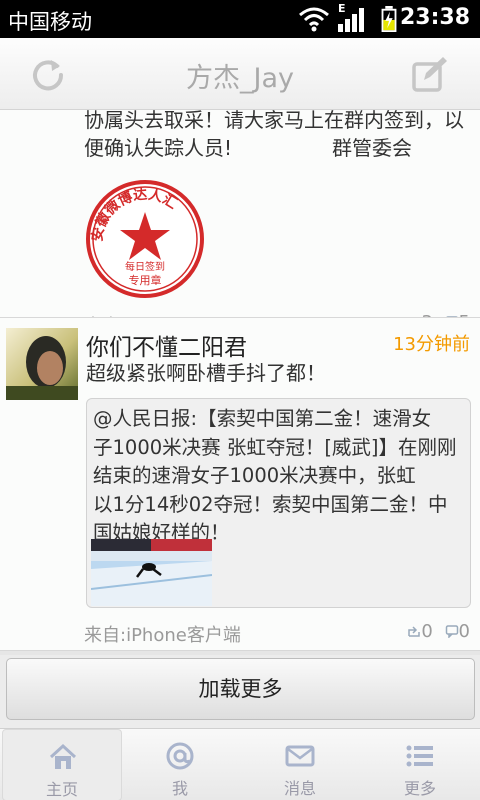  Describe the element at coordinates (240, 19) in the screenshot. I see `status-bar: 中国移动 E 23:38` at that location.